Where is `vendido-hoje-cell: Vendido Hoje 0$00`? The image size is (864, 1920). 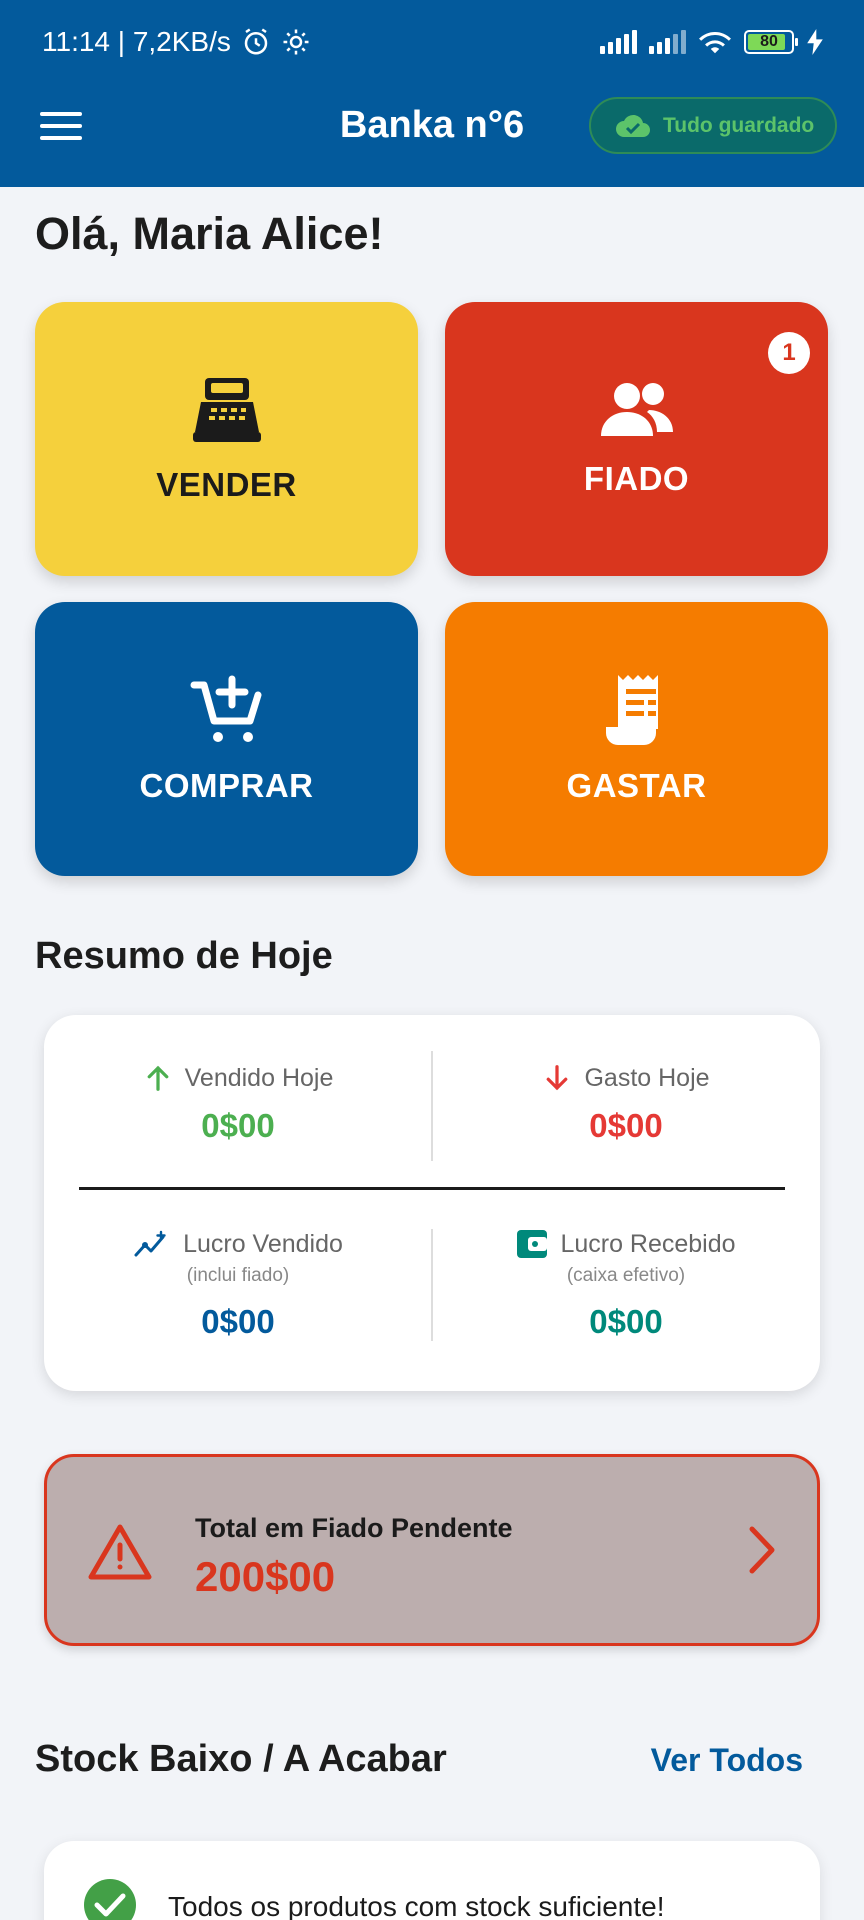 vendido-hoje-cell: Vendido Hoje 0$00 is located at coordinates (238, 1104).